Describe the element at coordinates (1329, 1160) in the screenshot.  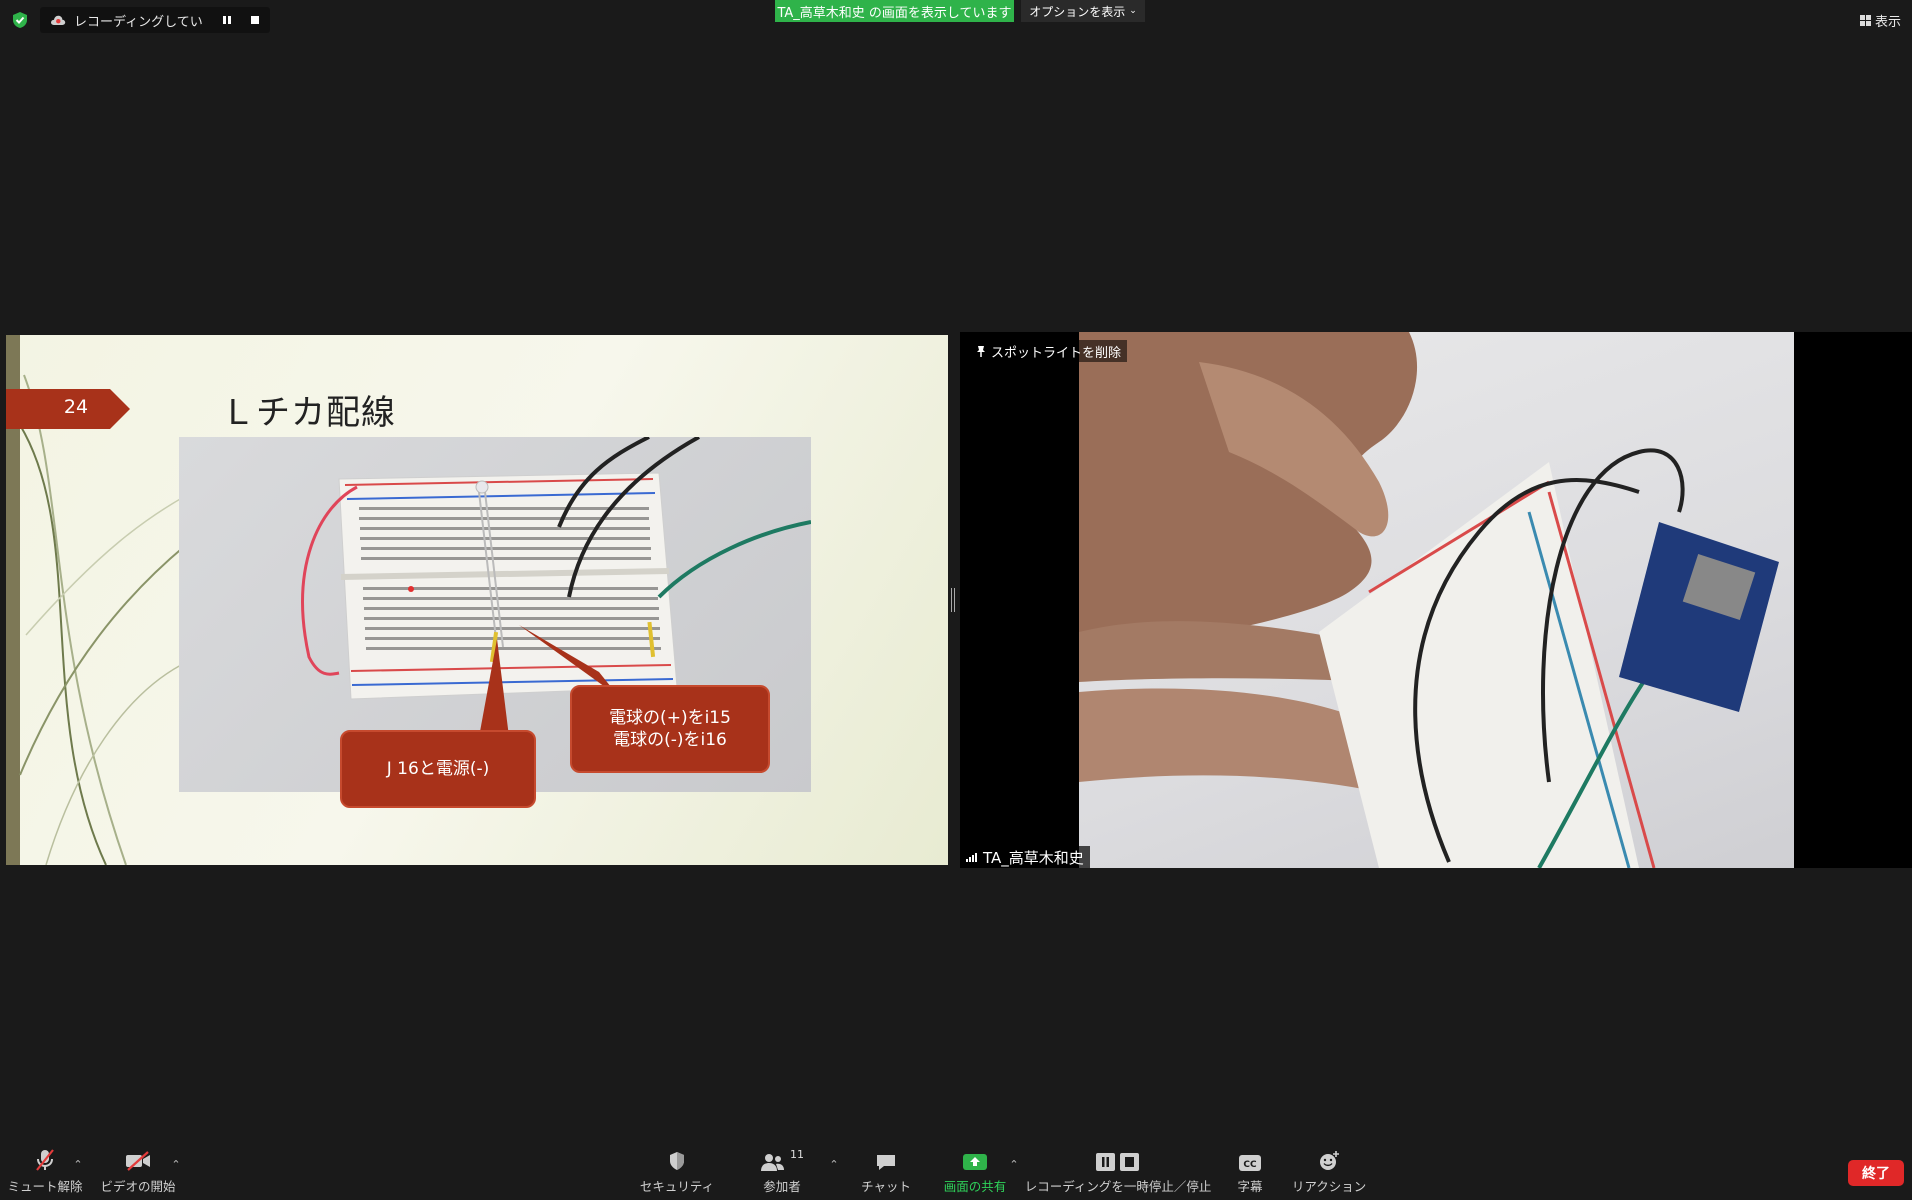
I see `reaction-smiley-icon` at that location.